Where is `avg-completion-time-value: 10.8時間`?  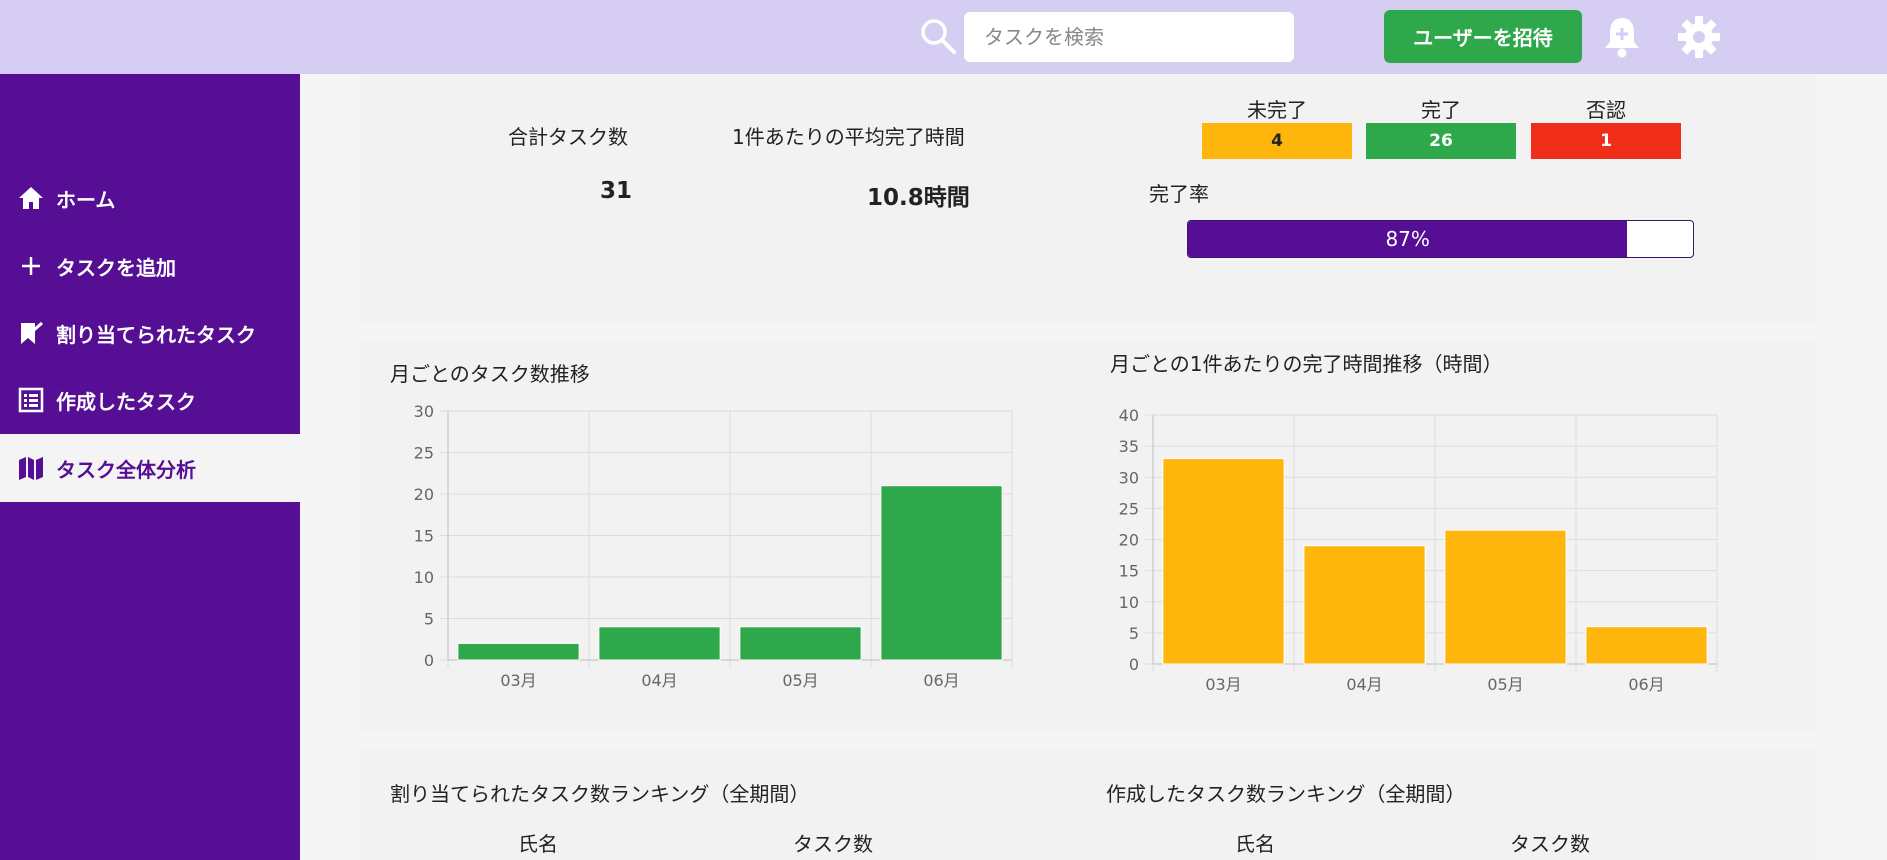
avg-completion-time-value: 10.8時間 is located at coordinates (918, 198).